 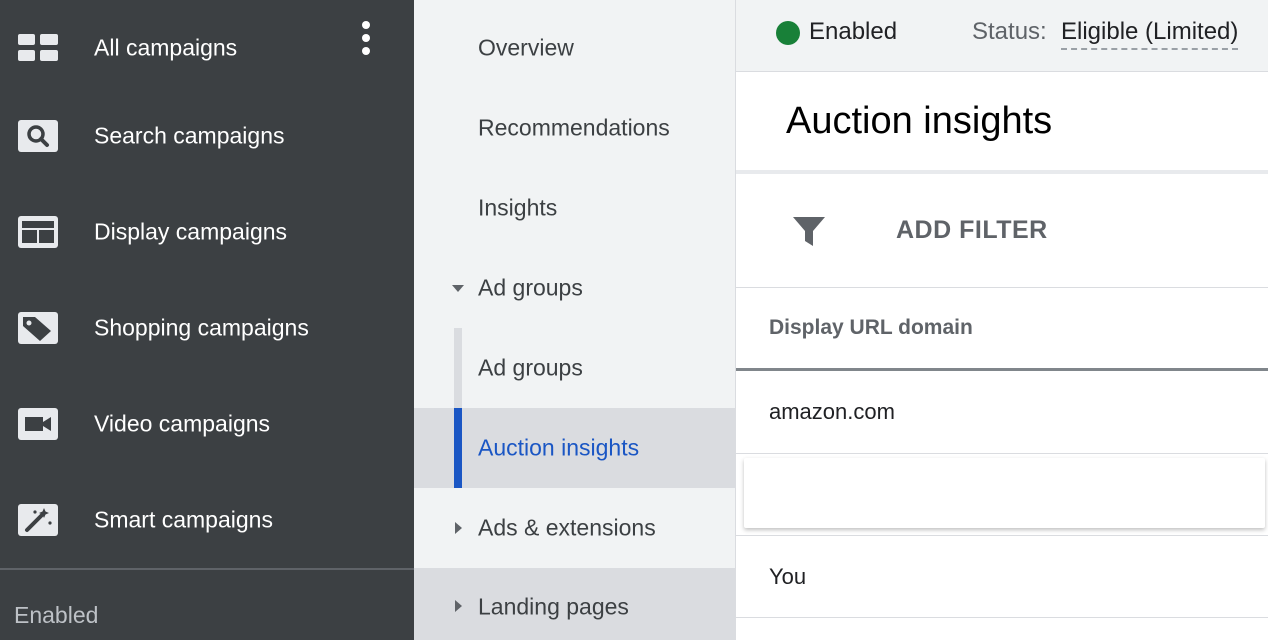 What do you see at coordinates (38, 520) in the screenshot?
I see `magic-wand-icon` at bounding box center [38, 520].